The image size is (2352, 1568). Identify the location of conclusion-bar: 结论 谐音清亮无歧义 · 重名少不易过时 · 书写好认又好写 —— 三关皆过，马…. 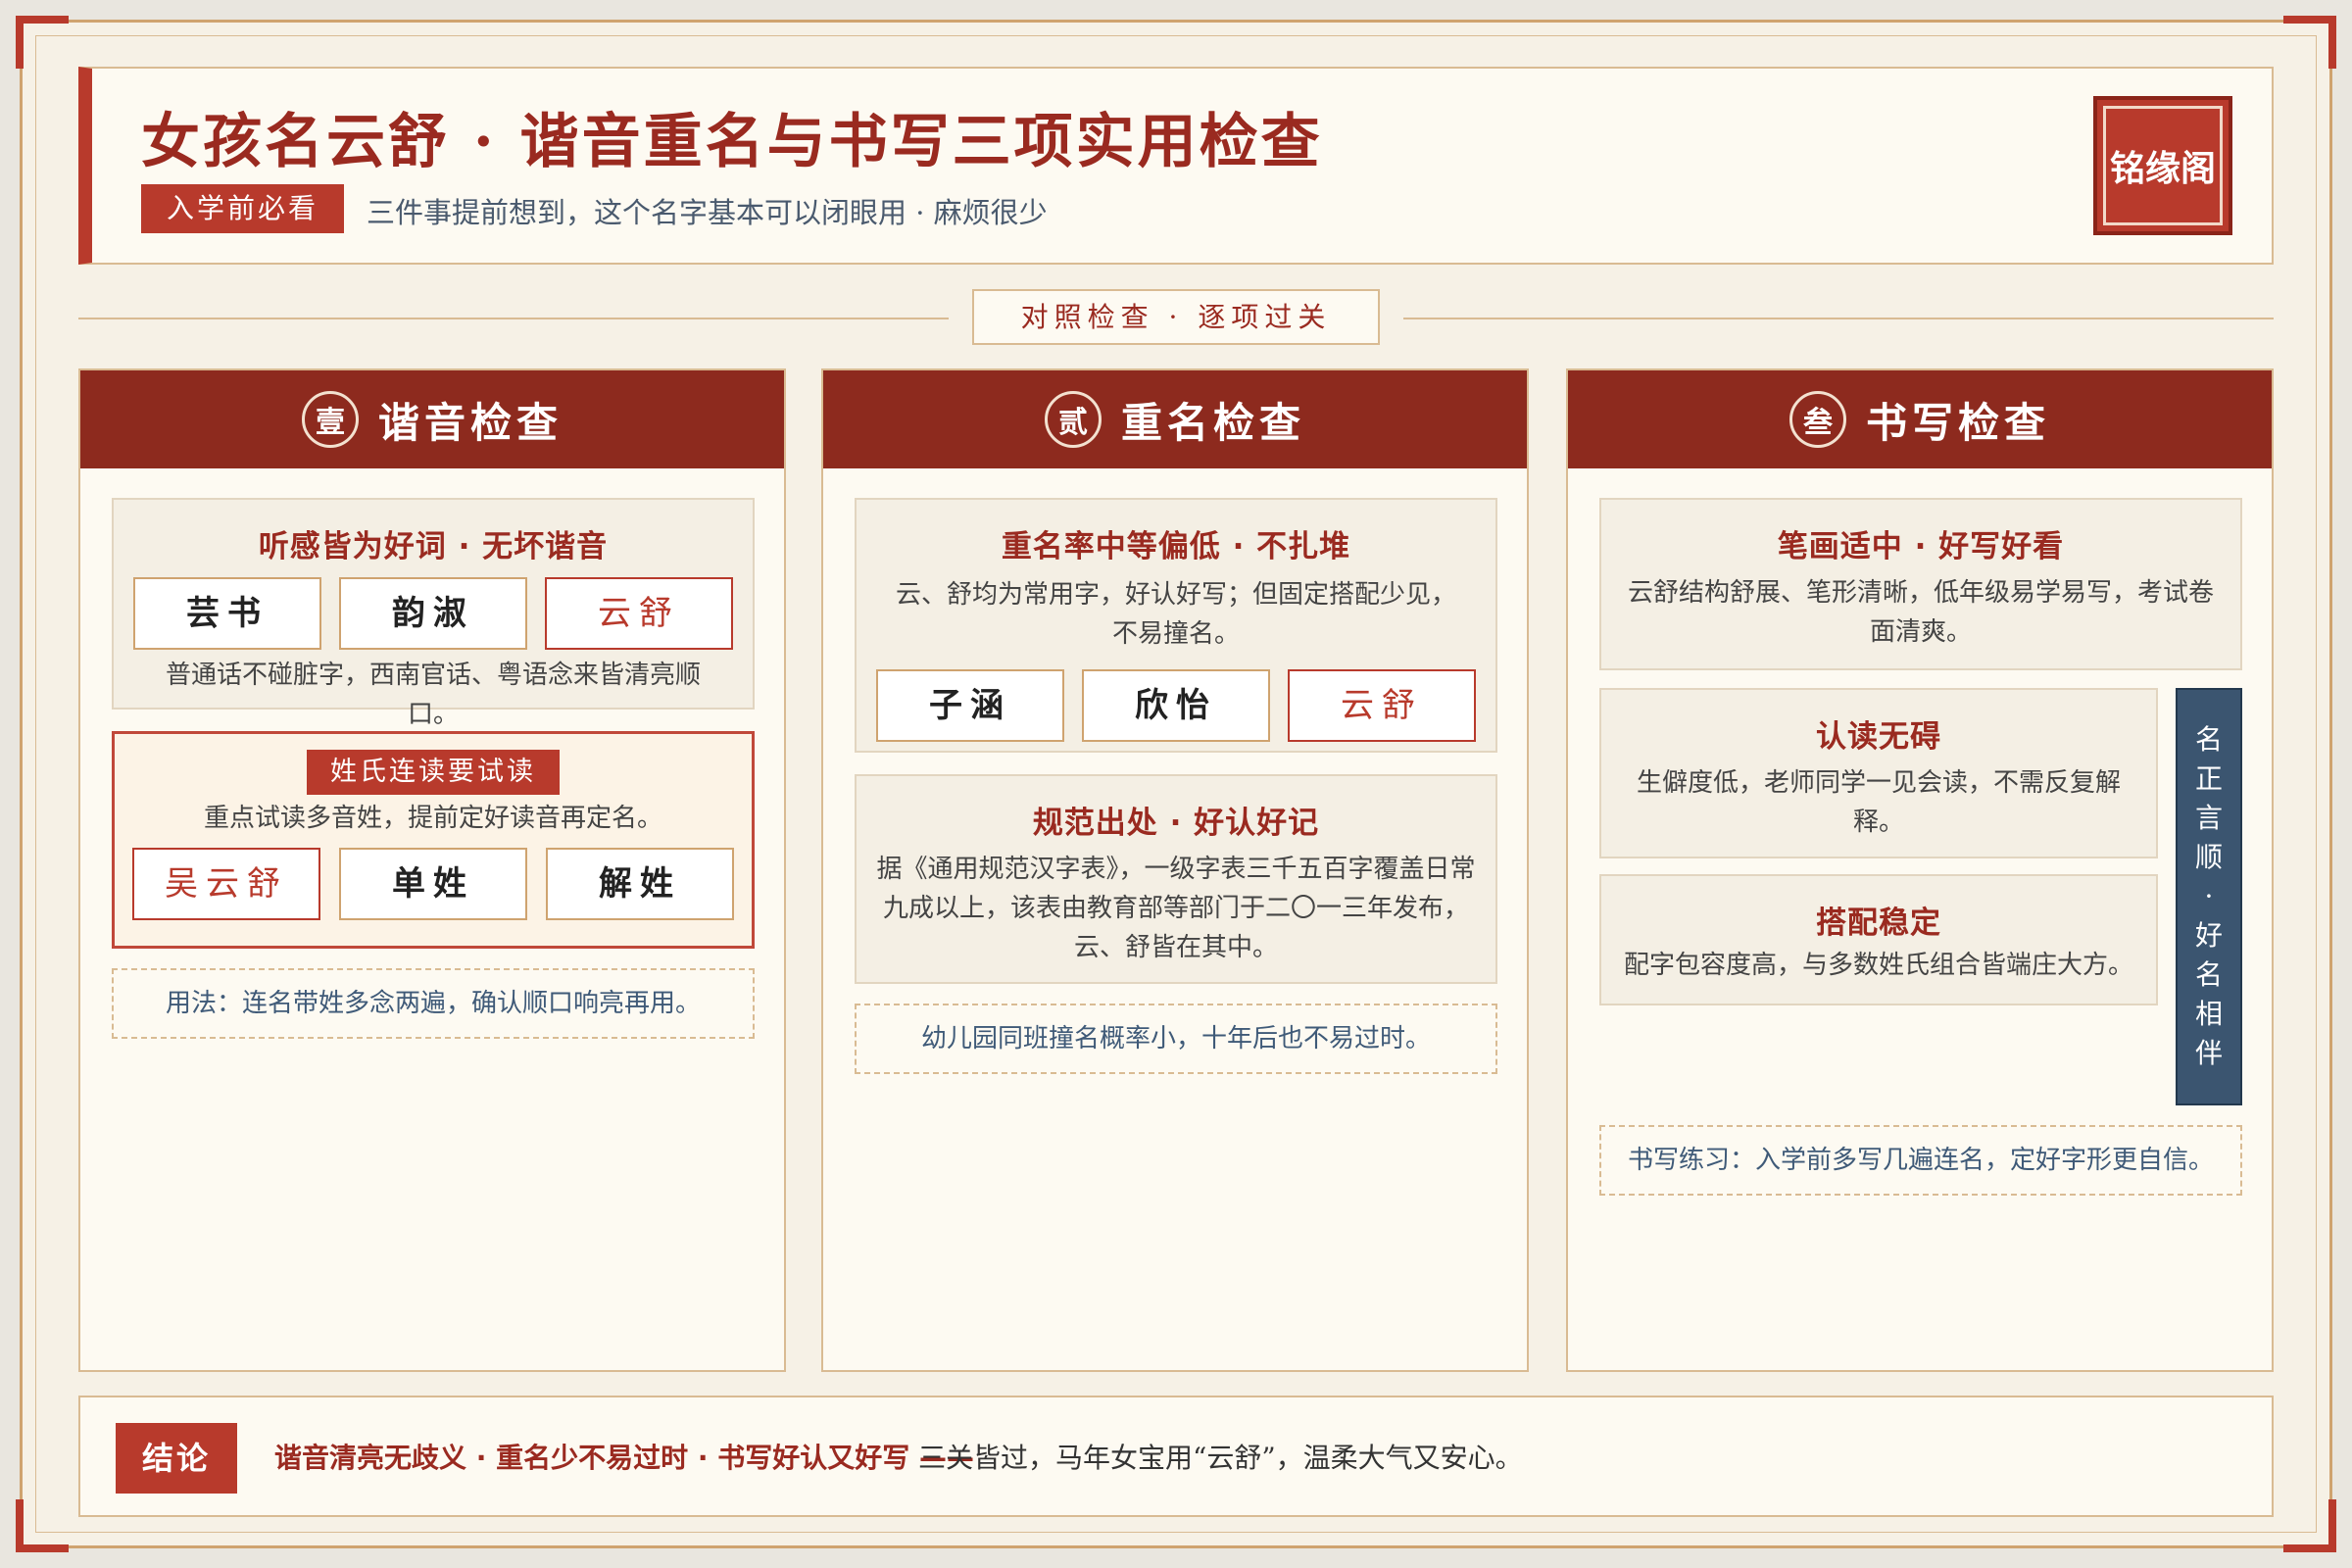
(1176, 1456).